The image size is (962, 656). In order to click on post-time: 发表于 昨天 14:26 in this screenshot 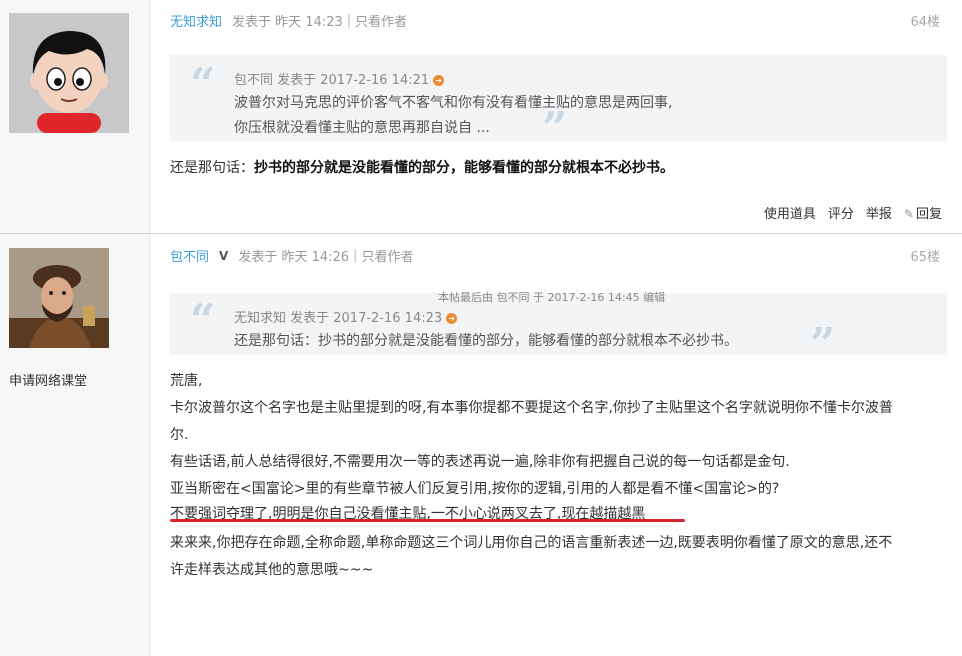, I will do `click(294, 257)`.